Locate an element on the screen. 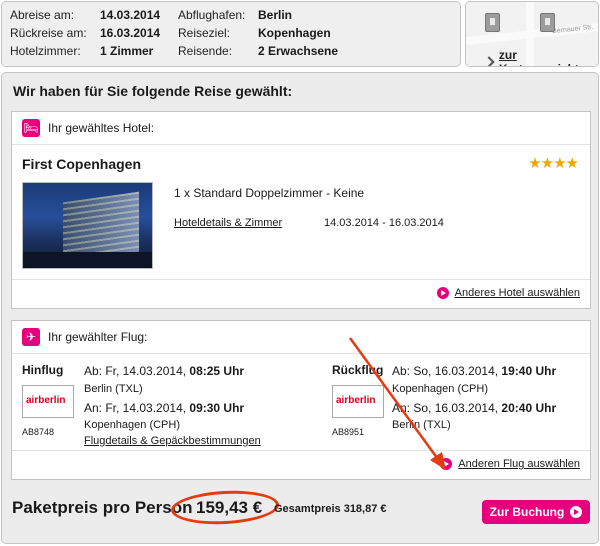 This screenshot has height=546, width=600. change-flight-label: Anderen Flug auswählen is located at coordinates (519, 464).